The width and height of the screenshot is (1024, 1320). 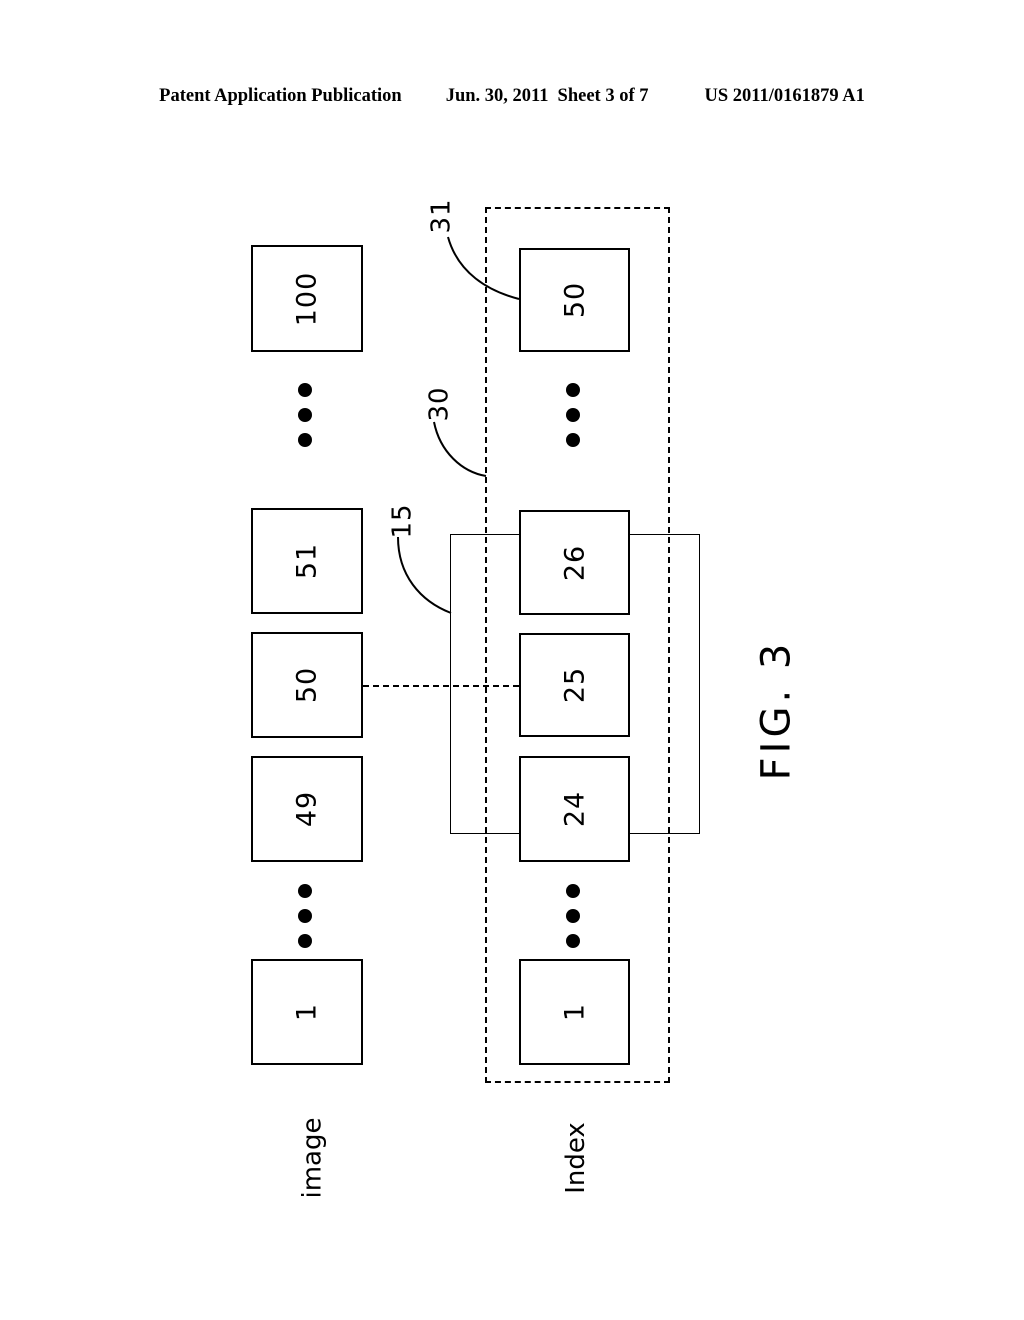 What do you see at coordinates (776, 710) in the screenshot?
I see `figure-title: FIG. 3` at bounding box center [776, 710].